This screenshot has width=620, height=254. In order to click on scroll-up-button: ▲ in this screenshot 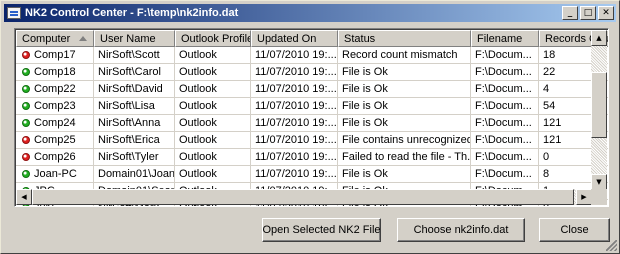, I will do `click(599, 38)`.